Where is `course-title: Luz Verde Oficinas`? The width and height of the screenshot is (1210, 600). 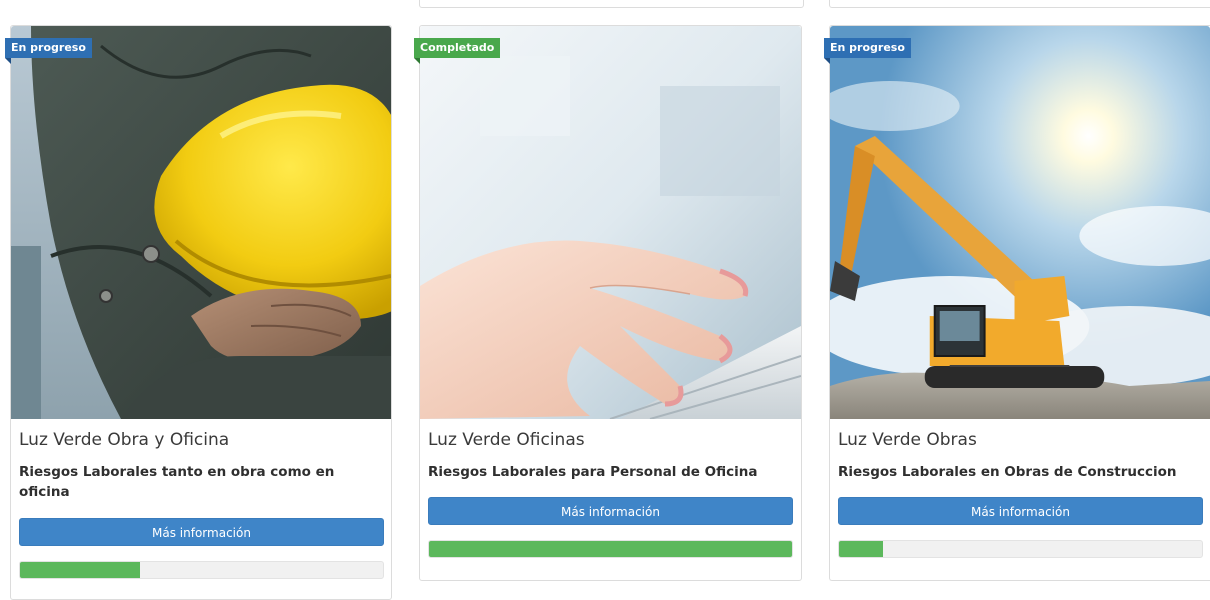
course-title: Luz Verde Oficinas is located at coordinates (506, 440).